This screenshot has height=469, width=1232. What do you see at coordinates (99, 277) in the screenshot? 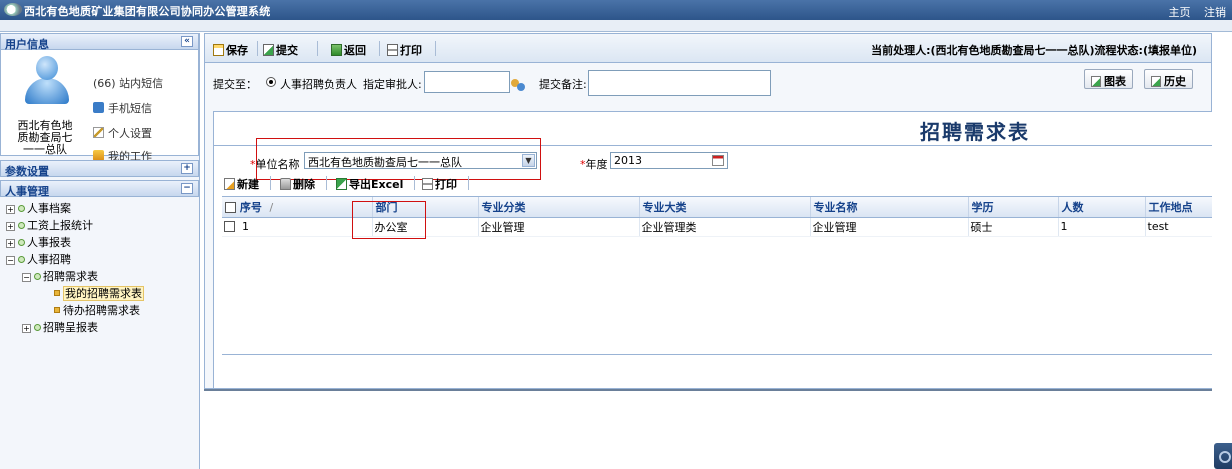
I see `tree-item-demand: − 招聘需求表` at bounding box center [99, 277].